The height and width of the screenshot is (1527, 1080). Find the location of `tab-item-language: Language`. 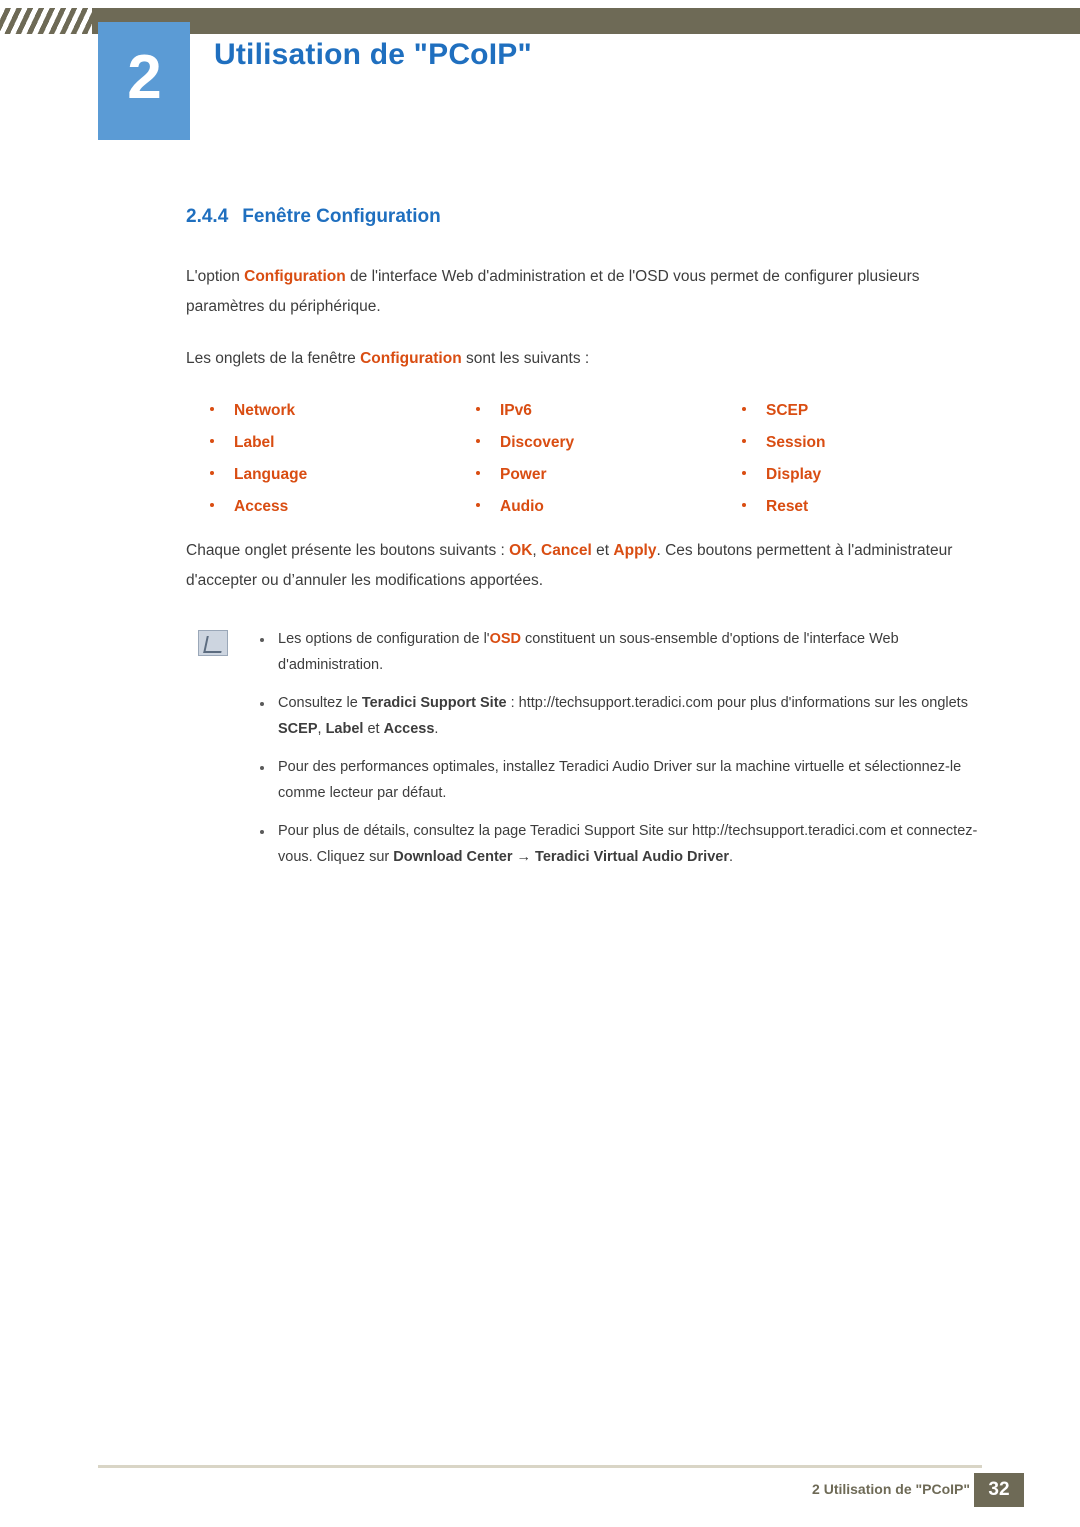

tab-item-language: Language is located at coordinates (319, 475).